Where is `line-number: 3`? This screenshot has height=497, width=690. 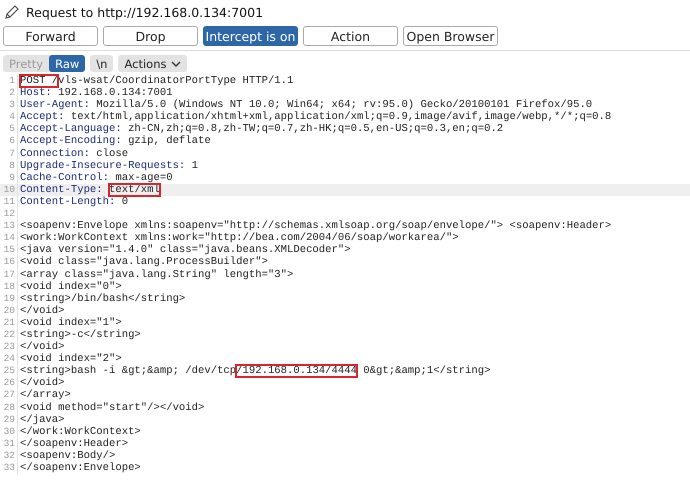
line-number: 3 is located at coordinates (9, 105).